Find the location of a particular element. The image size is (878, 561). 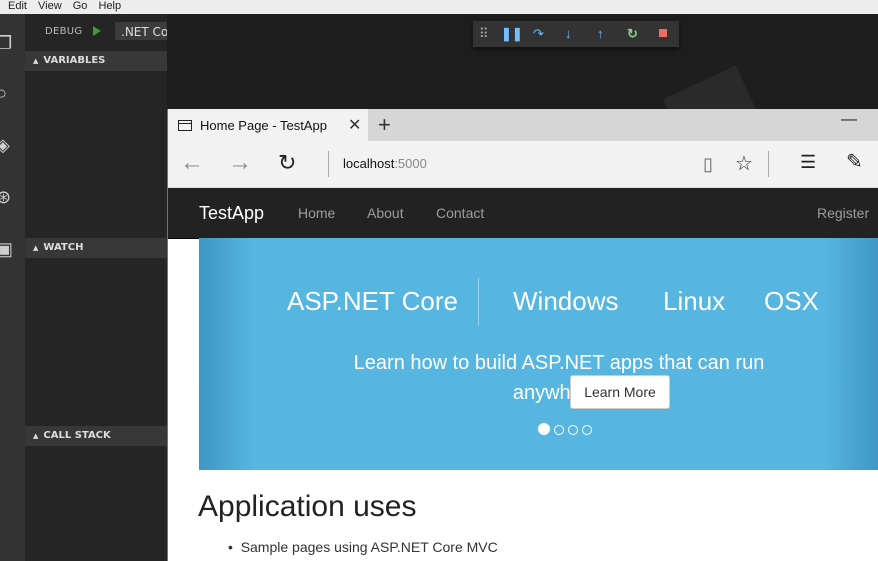

variables-label: VARIABLES is located at coordinates (74, 60).